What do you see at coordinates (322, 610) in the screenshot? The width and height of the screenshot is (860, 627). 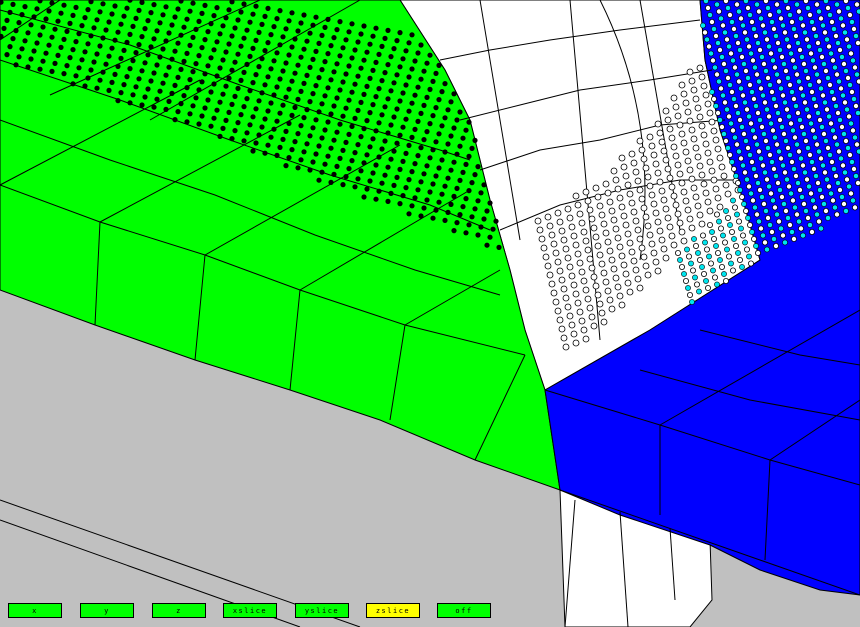 I see `yslice-button: yslice` at bounding box center [322, 610].